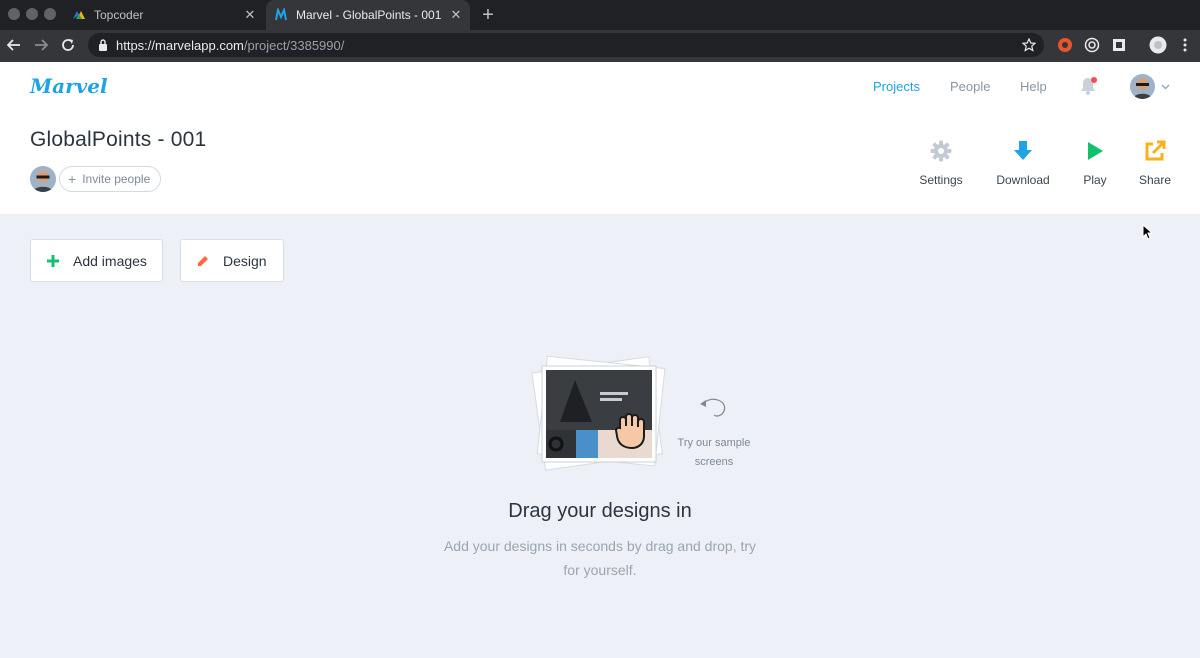 Image resolution: width=1200 pixels, height=658 pixels. What do you see at coordinates (68, 45) in the screenshot?
I see `reload-icon` at bounding box center [68, 45].